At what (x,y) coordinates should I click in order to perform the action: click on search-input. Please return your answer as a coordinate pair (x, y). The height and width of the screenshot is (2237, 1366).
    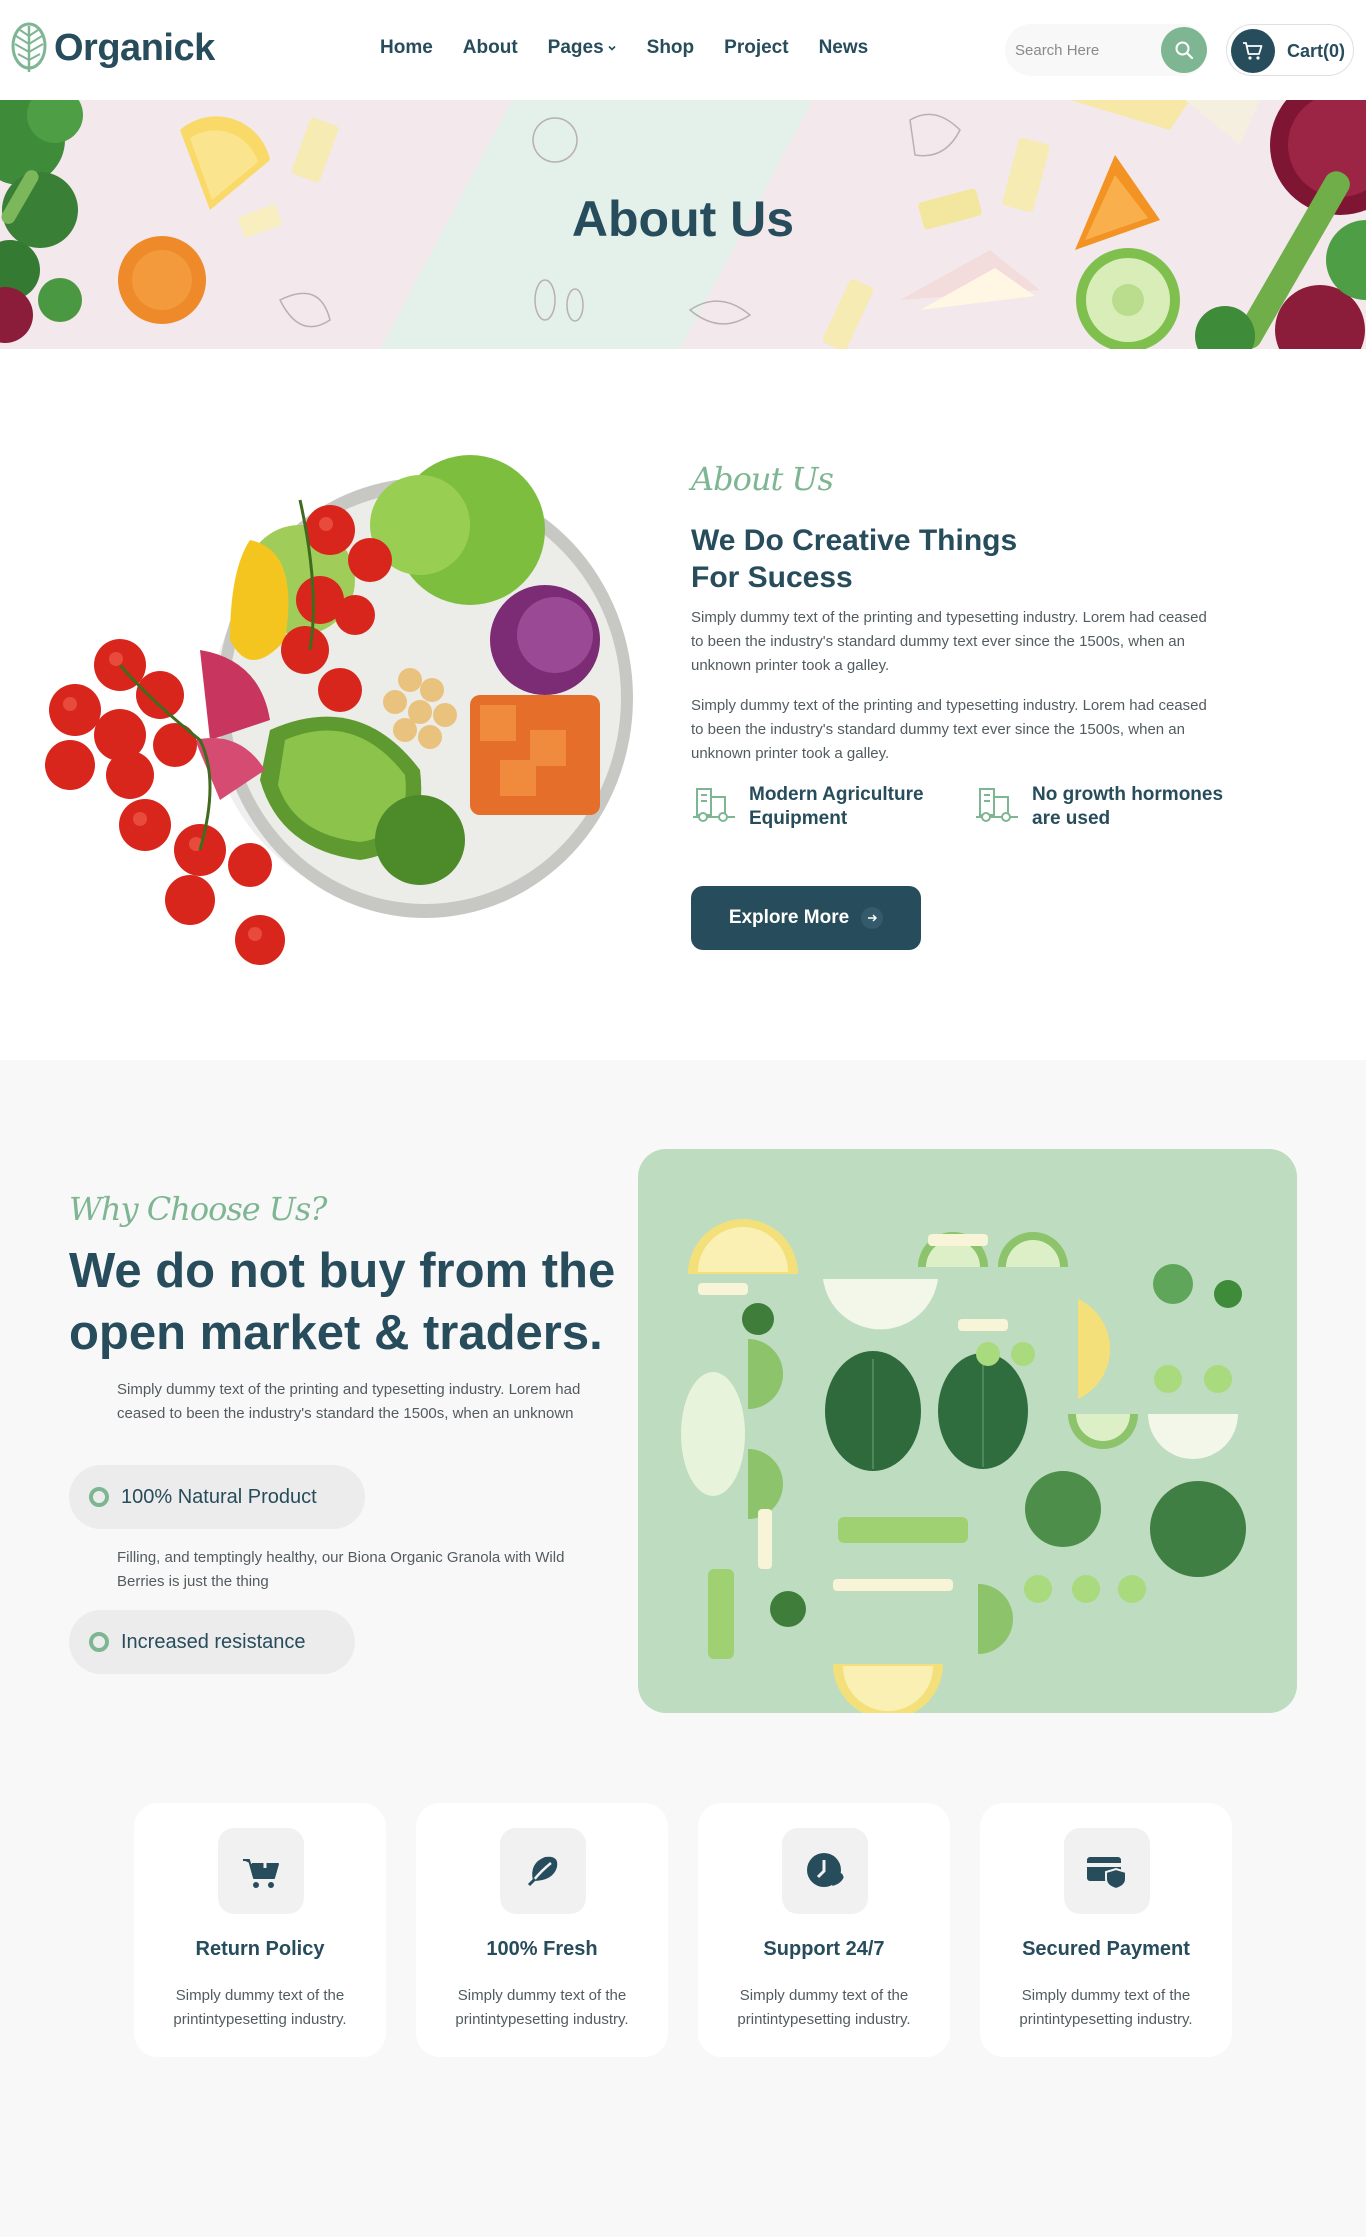
    Looking at the image, I should click on (1085, 50).